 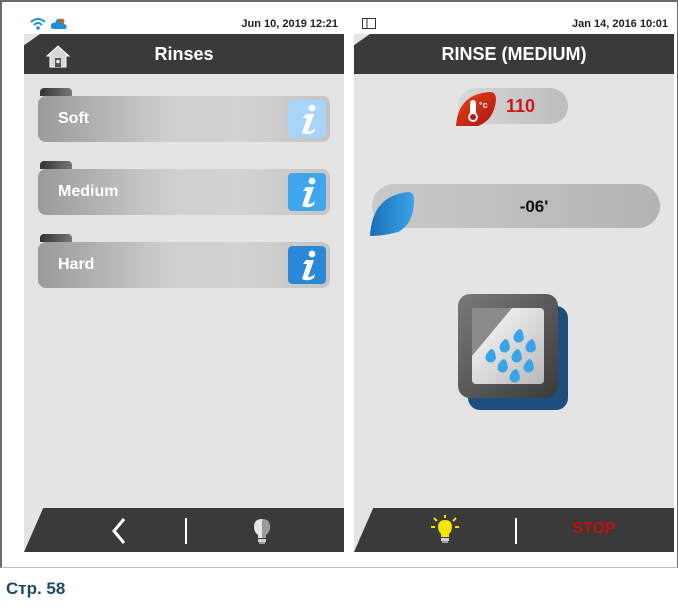 I want to click on back-chevron-icon, so click(x=119, y=531).